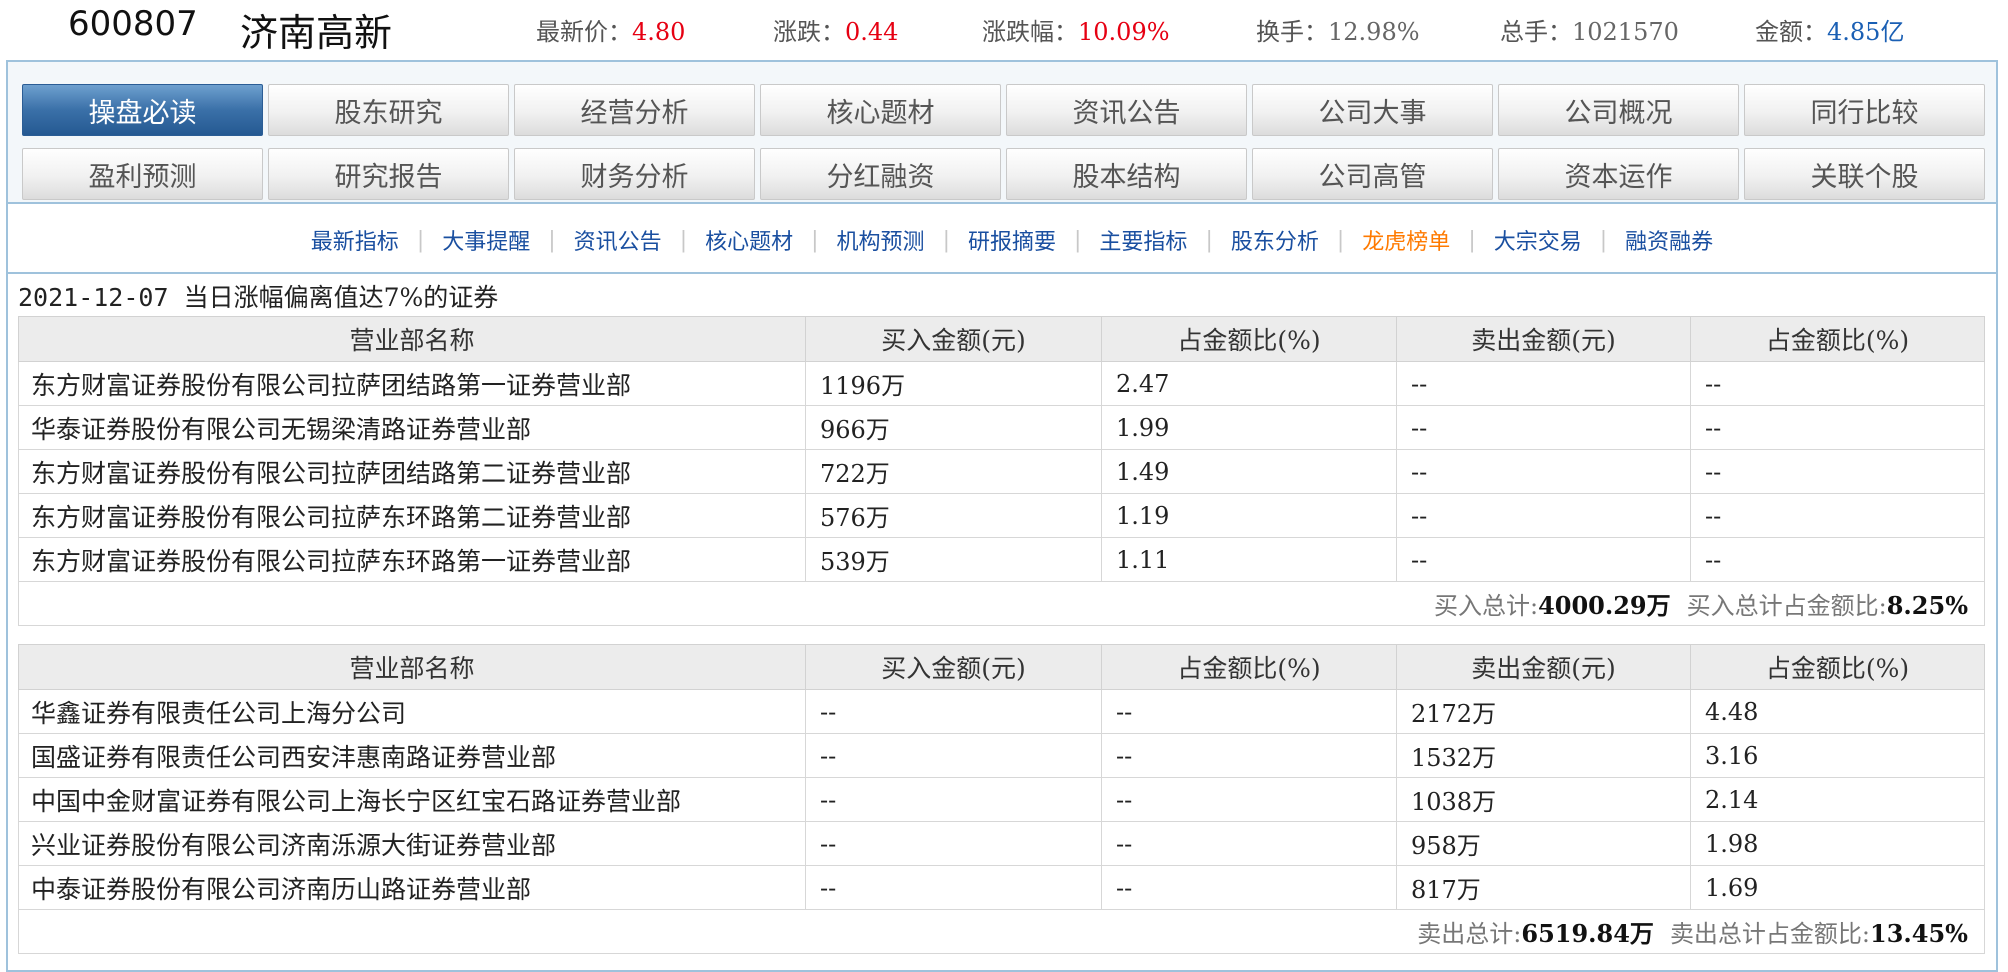  I want to click on col-header-branch: 营业部名称, so click(412, 667).